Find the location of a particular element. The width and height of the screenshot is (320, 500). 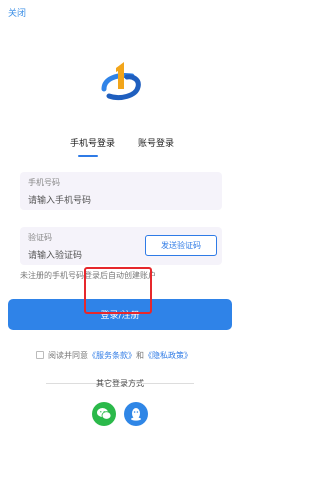

qq-icon is located at coordinates (136, 414).